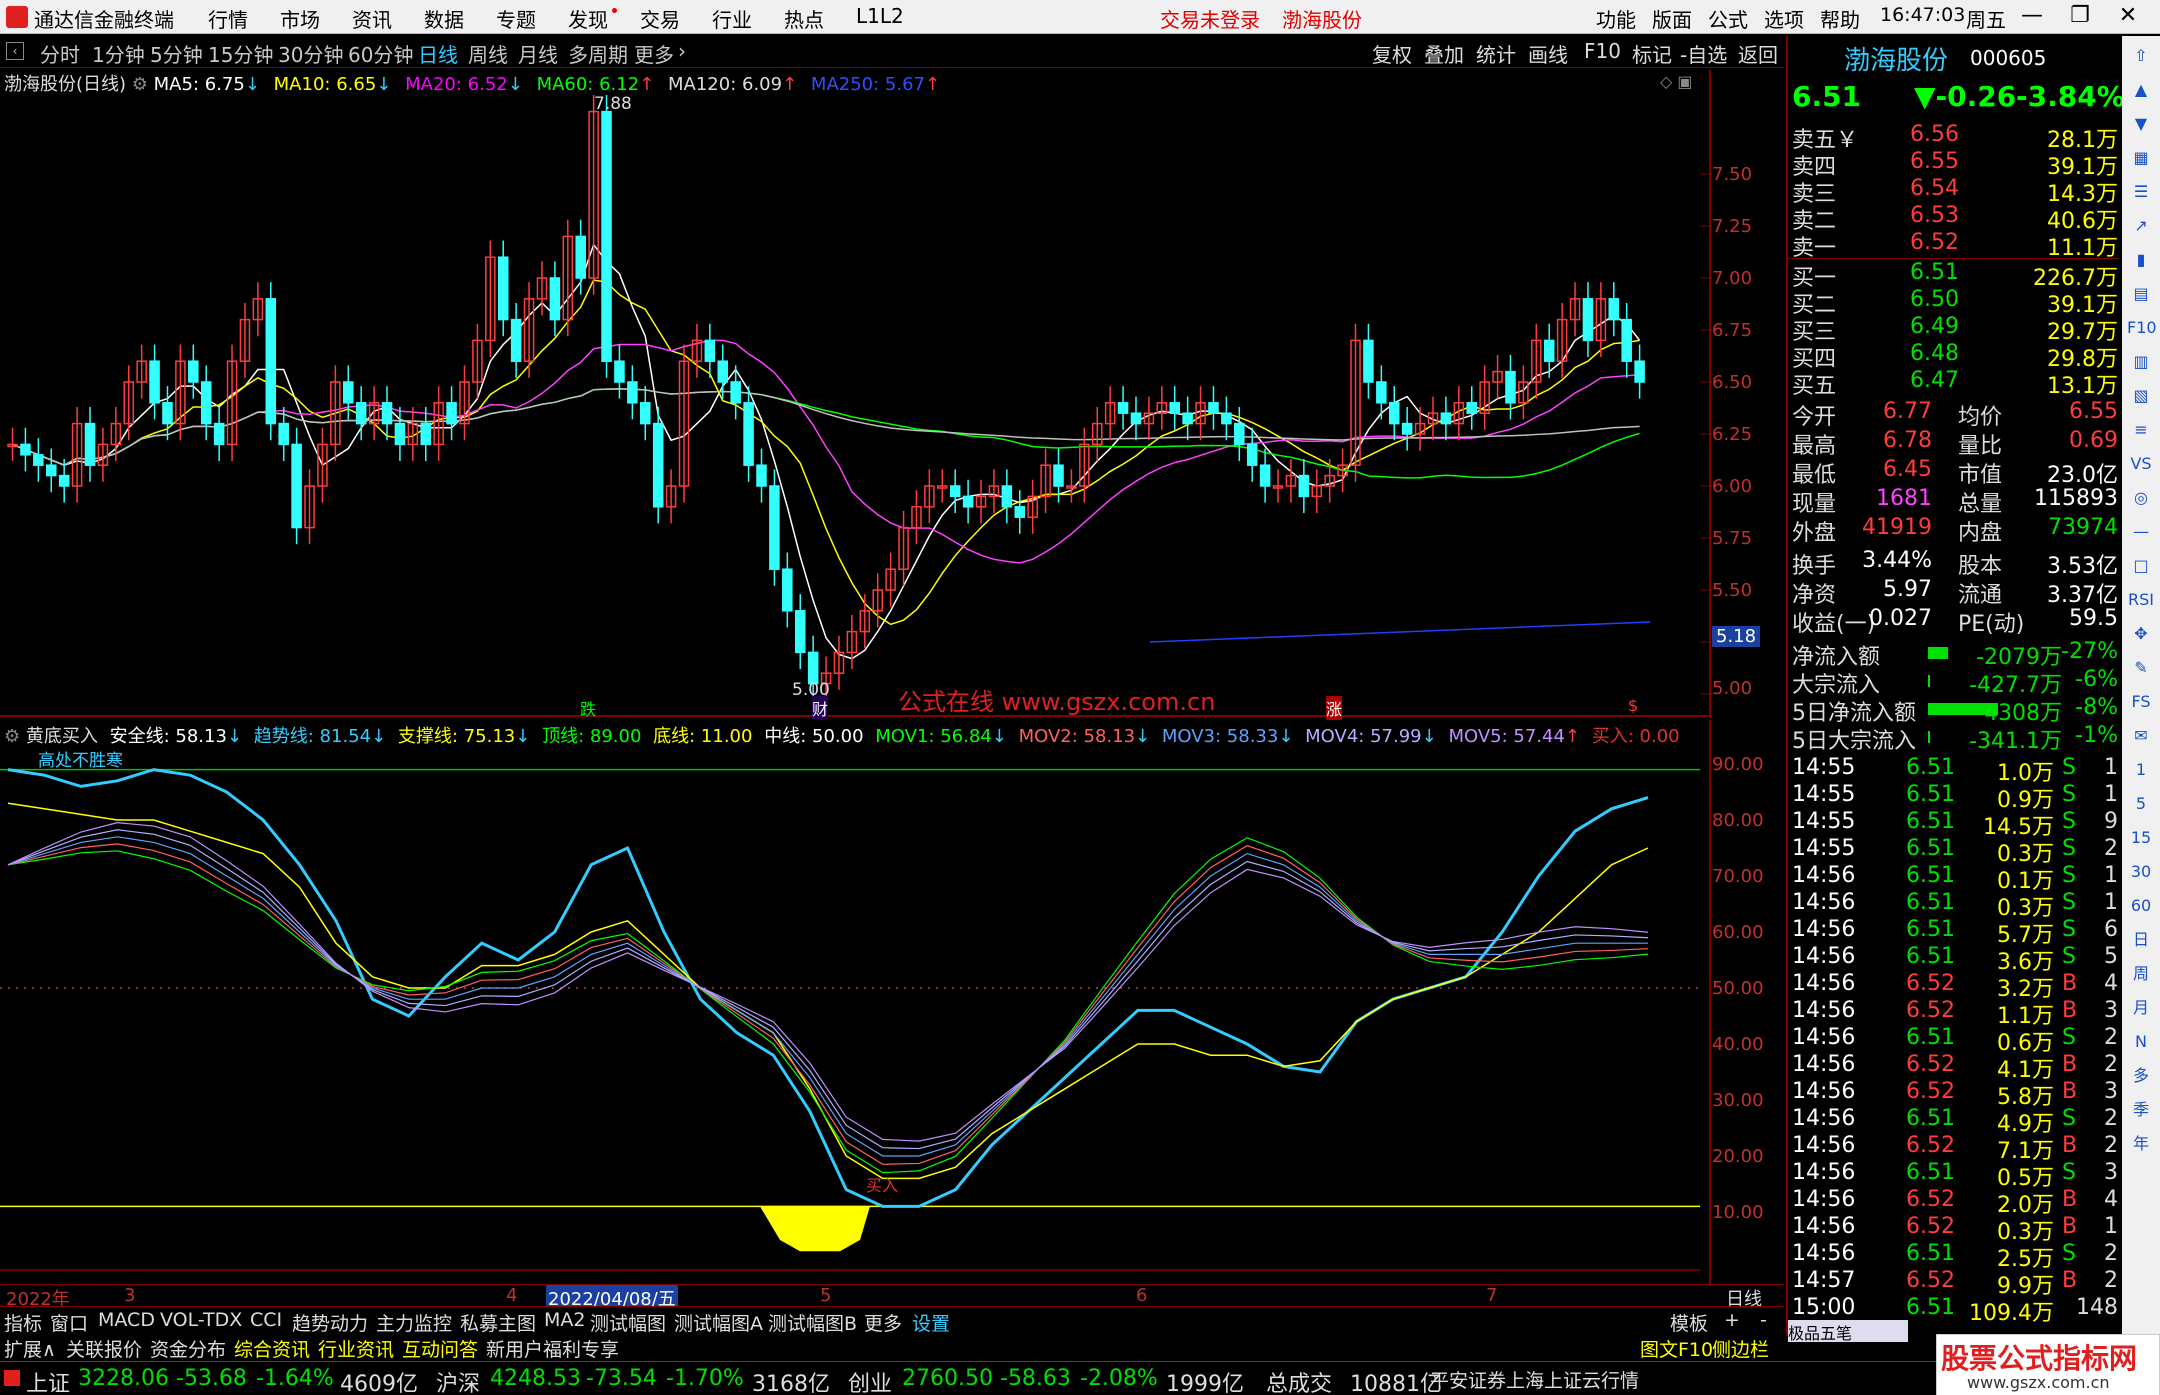  I want to click on close-icon: ✕, so click(2128, 17).